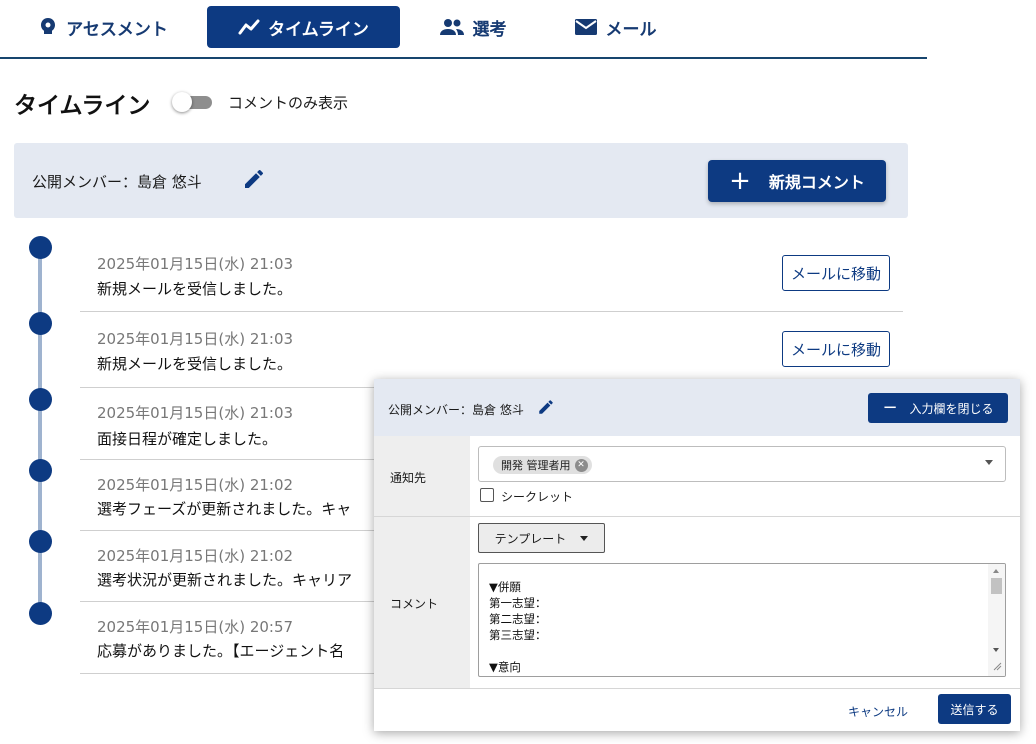  I want to click on comment-label: コメント, so click(414, 604).